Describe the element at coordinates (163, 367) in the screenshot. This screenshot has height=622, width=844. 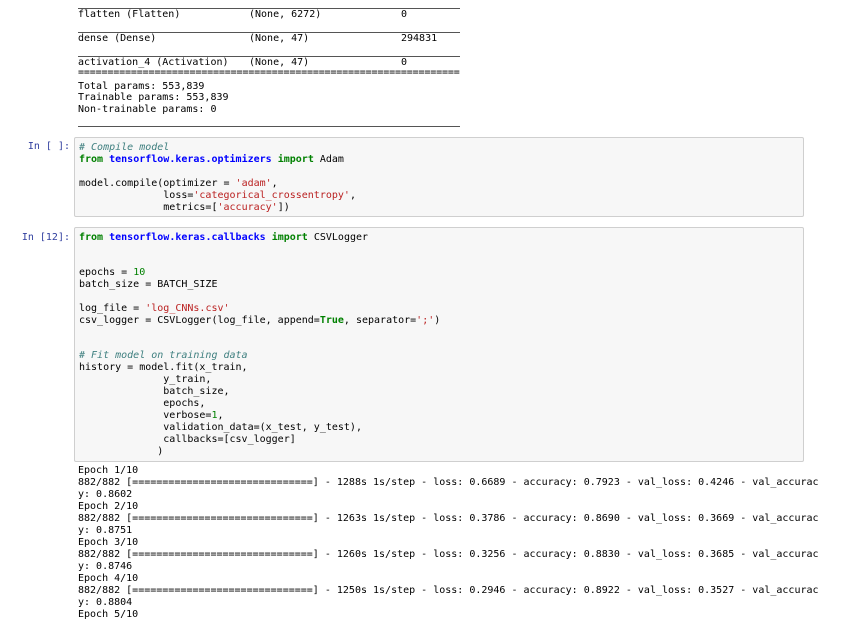
I see `code-fit-line: history = model.fit(x_train,` at that location.